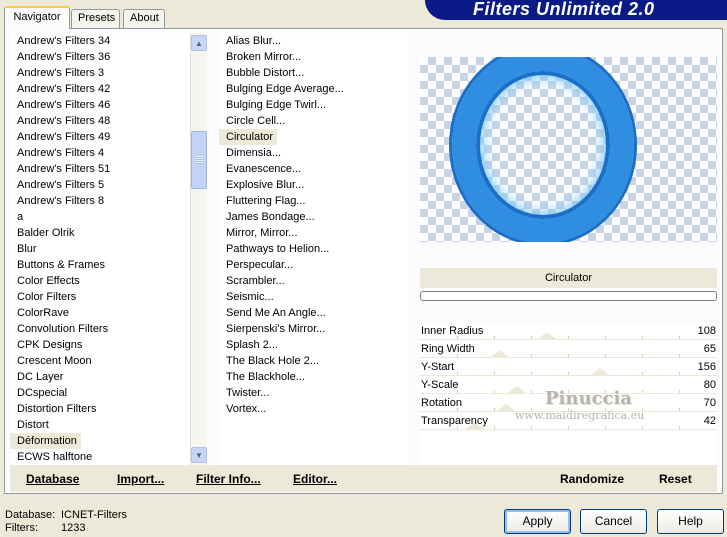  Describe the element at coordinates (613, 521) in the screenshot. I see `cancel-button: Cancel` at that location.